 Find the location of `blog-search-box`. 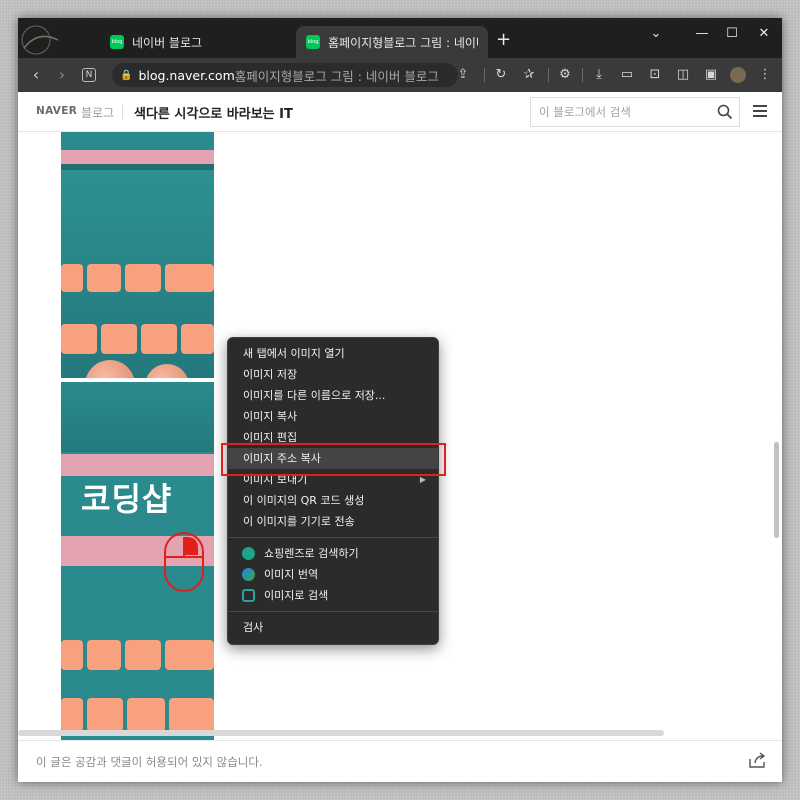

blog-search-box is located at coordinates (635, 112).